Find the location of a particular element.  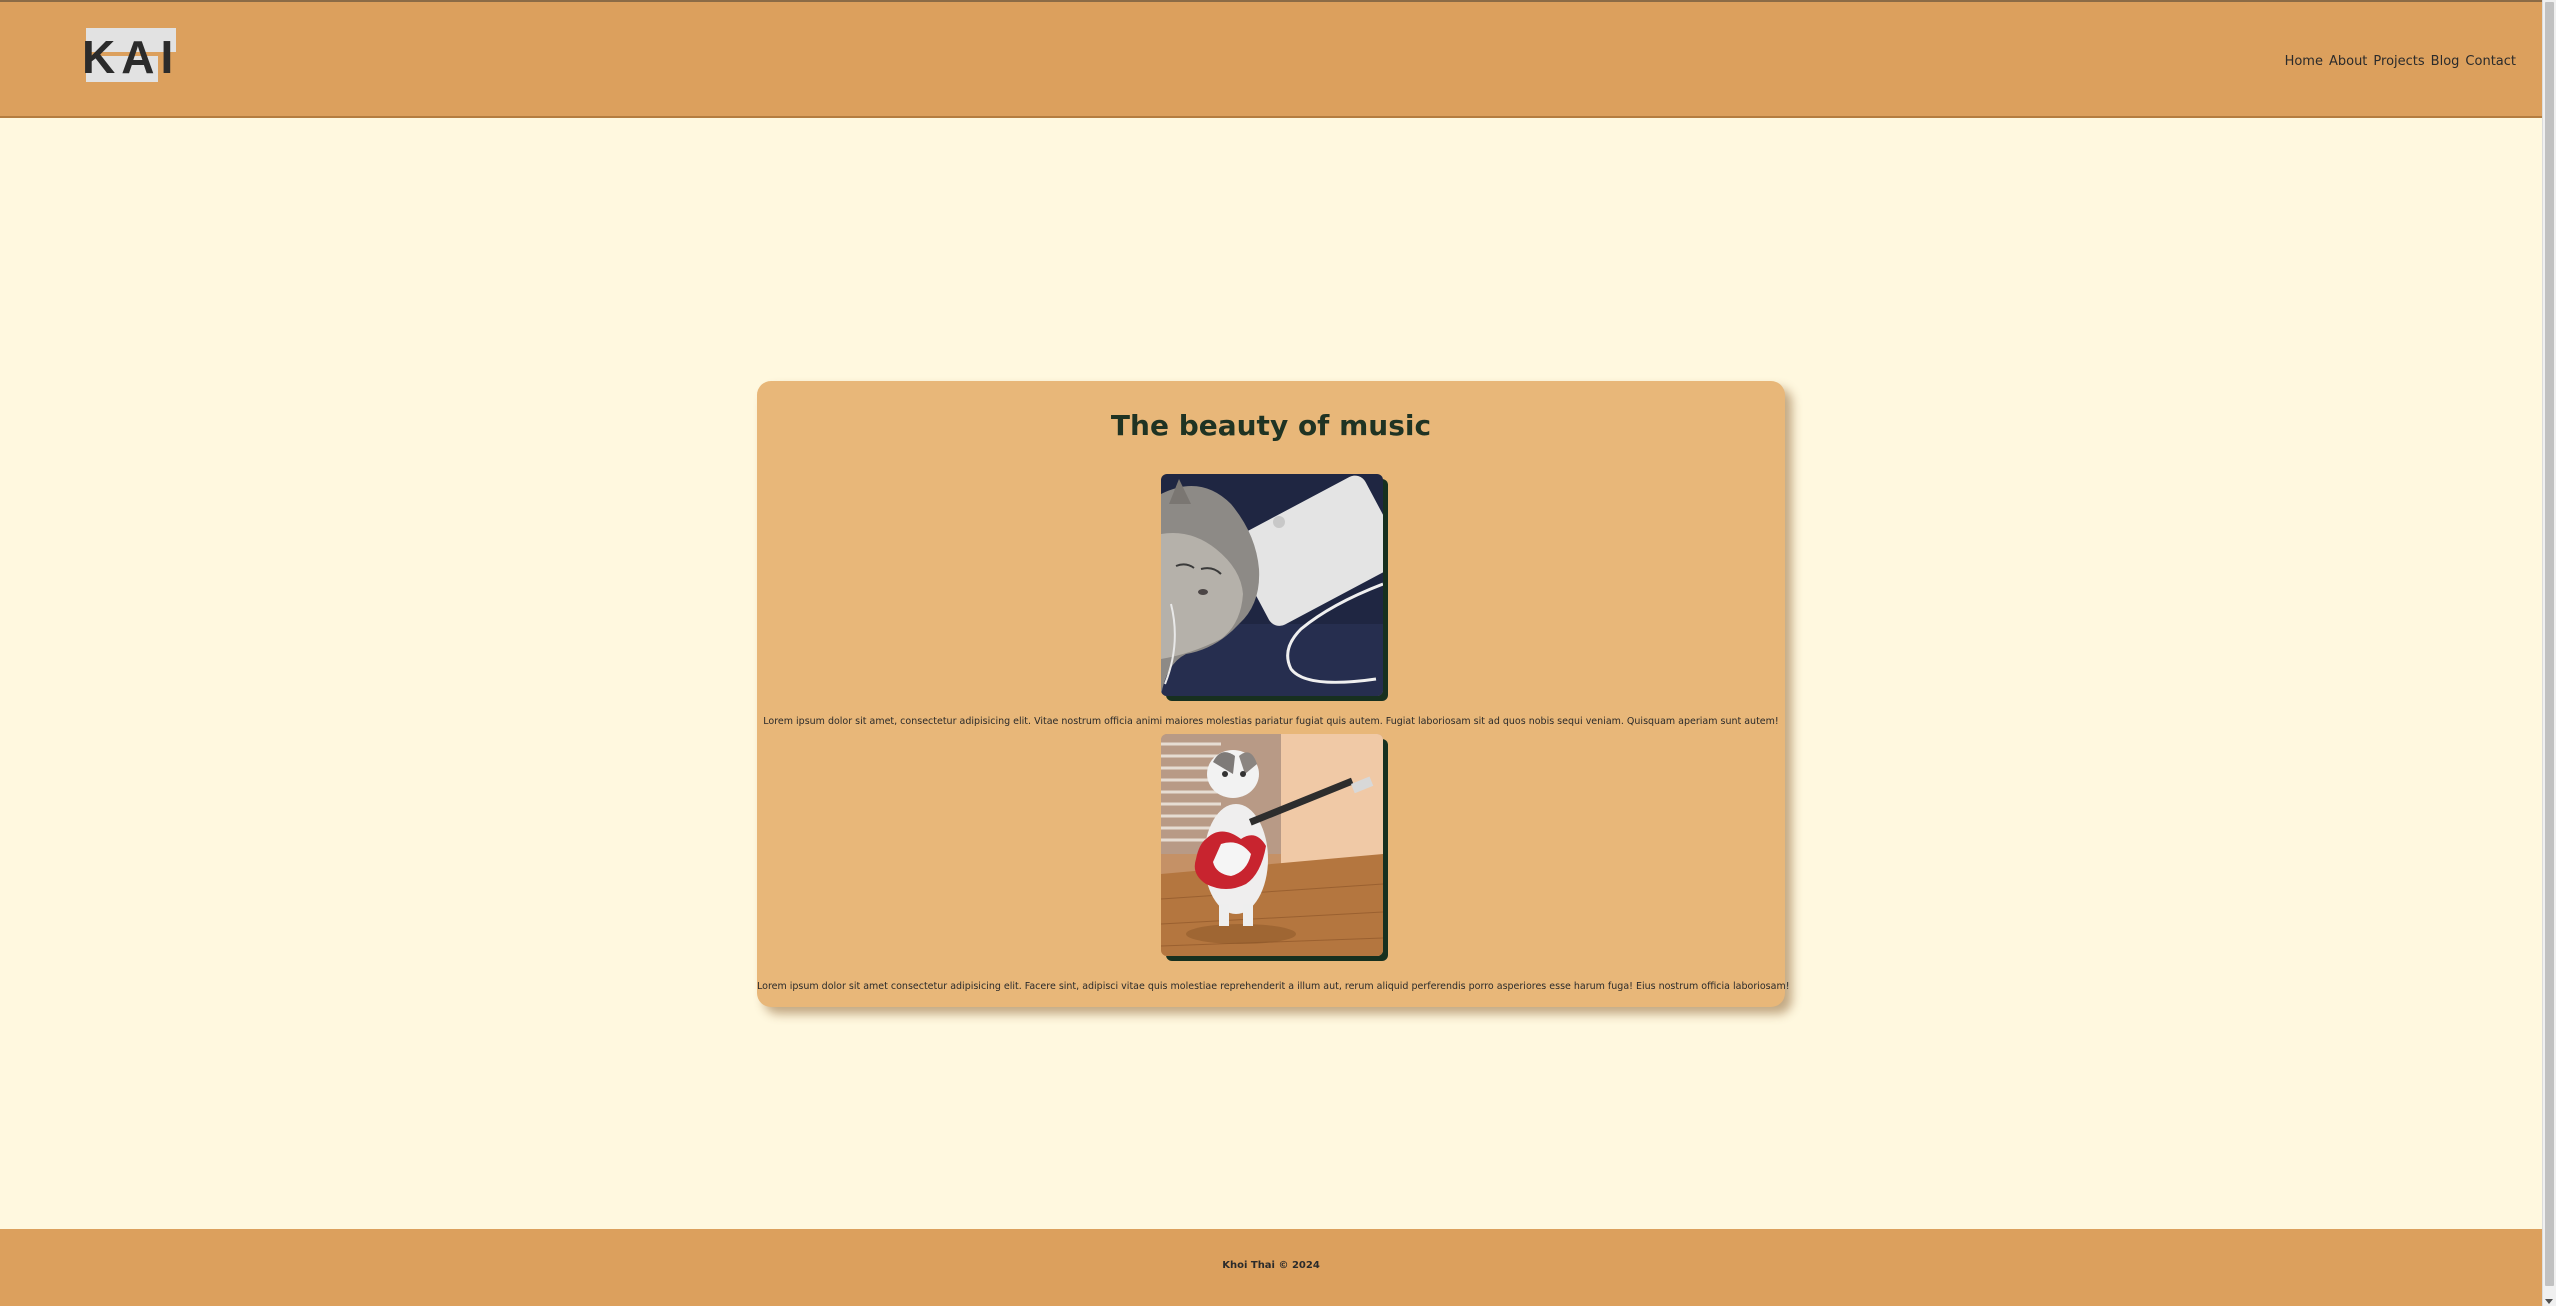

vertical-scrollbar is located at coordinates (2549, 653).